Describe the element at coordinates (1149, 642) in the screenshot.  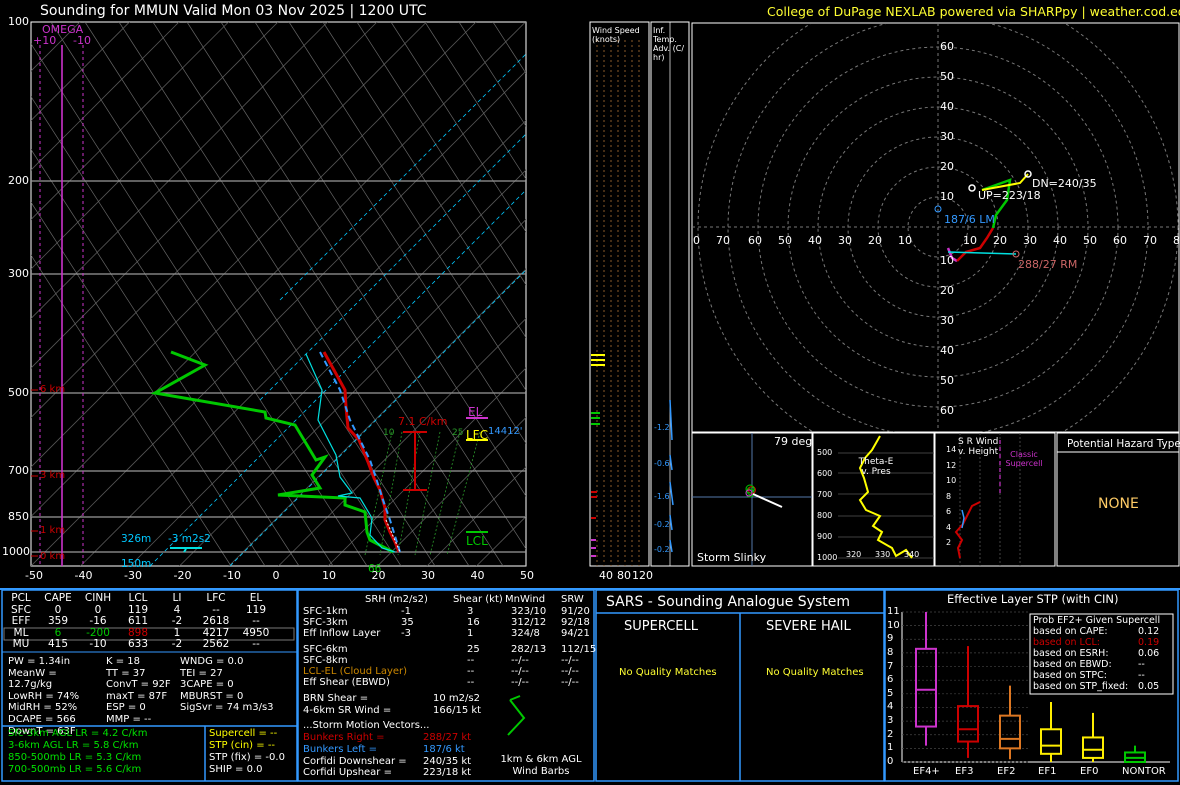
I see `prob-row-value: 0.19` at that location.